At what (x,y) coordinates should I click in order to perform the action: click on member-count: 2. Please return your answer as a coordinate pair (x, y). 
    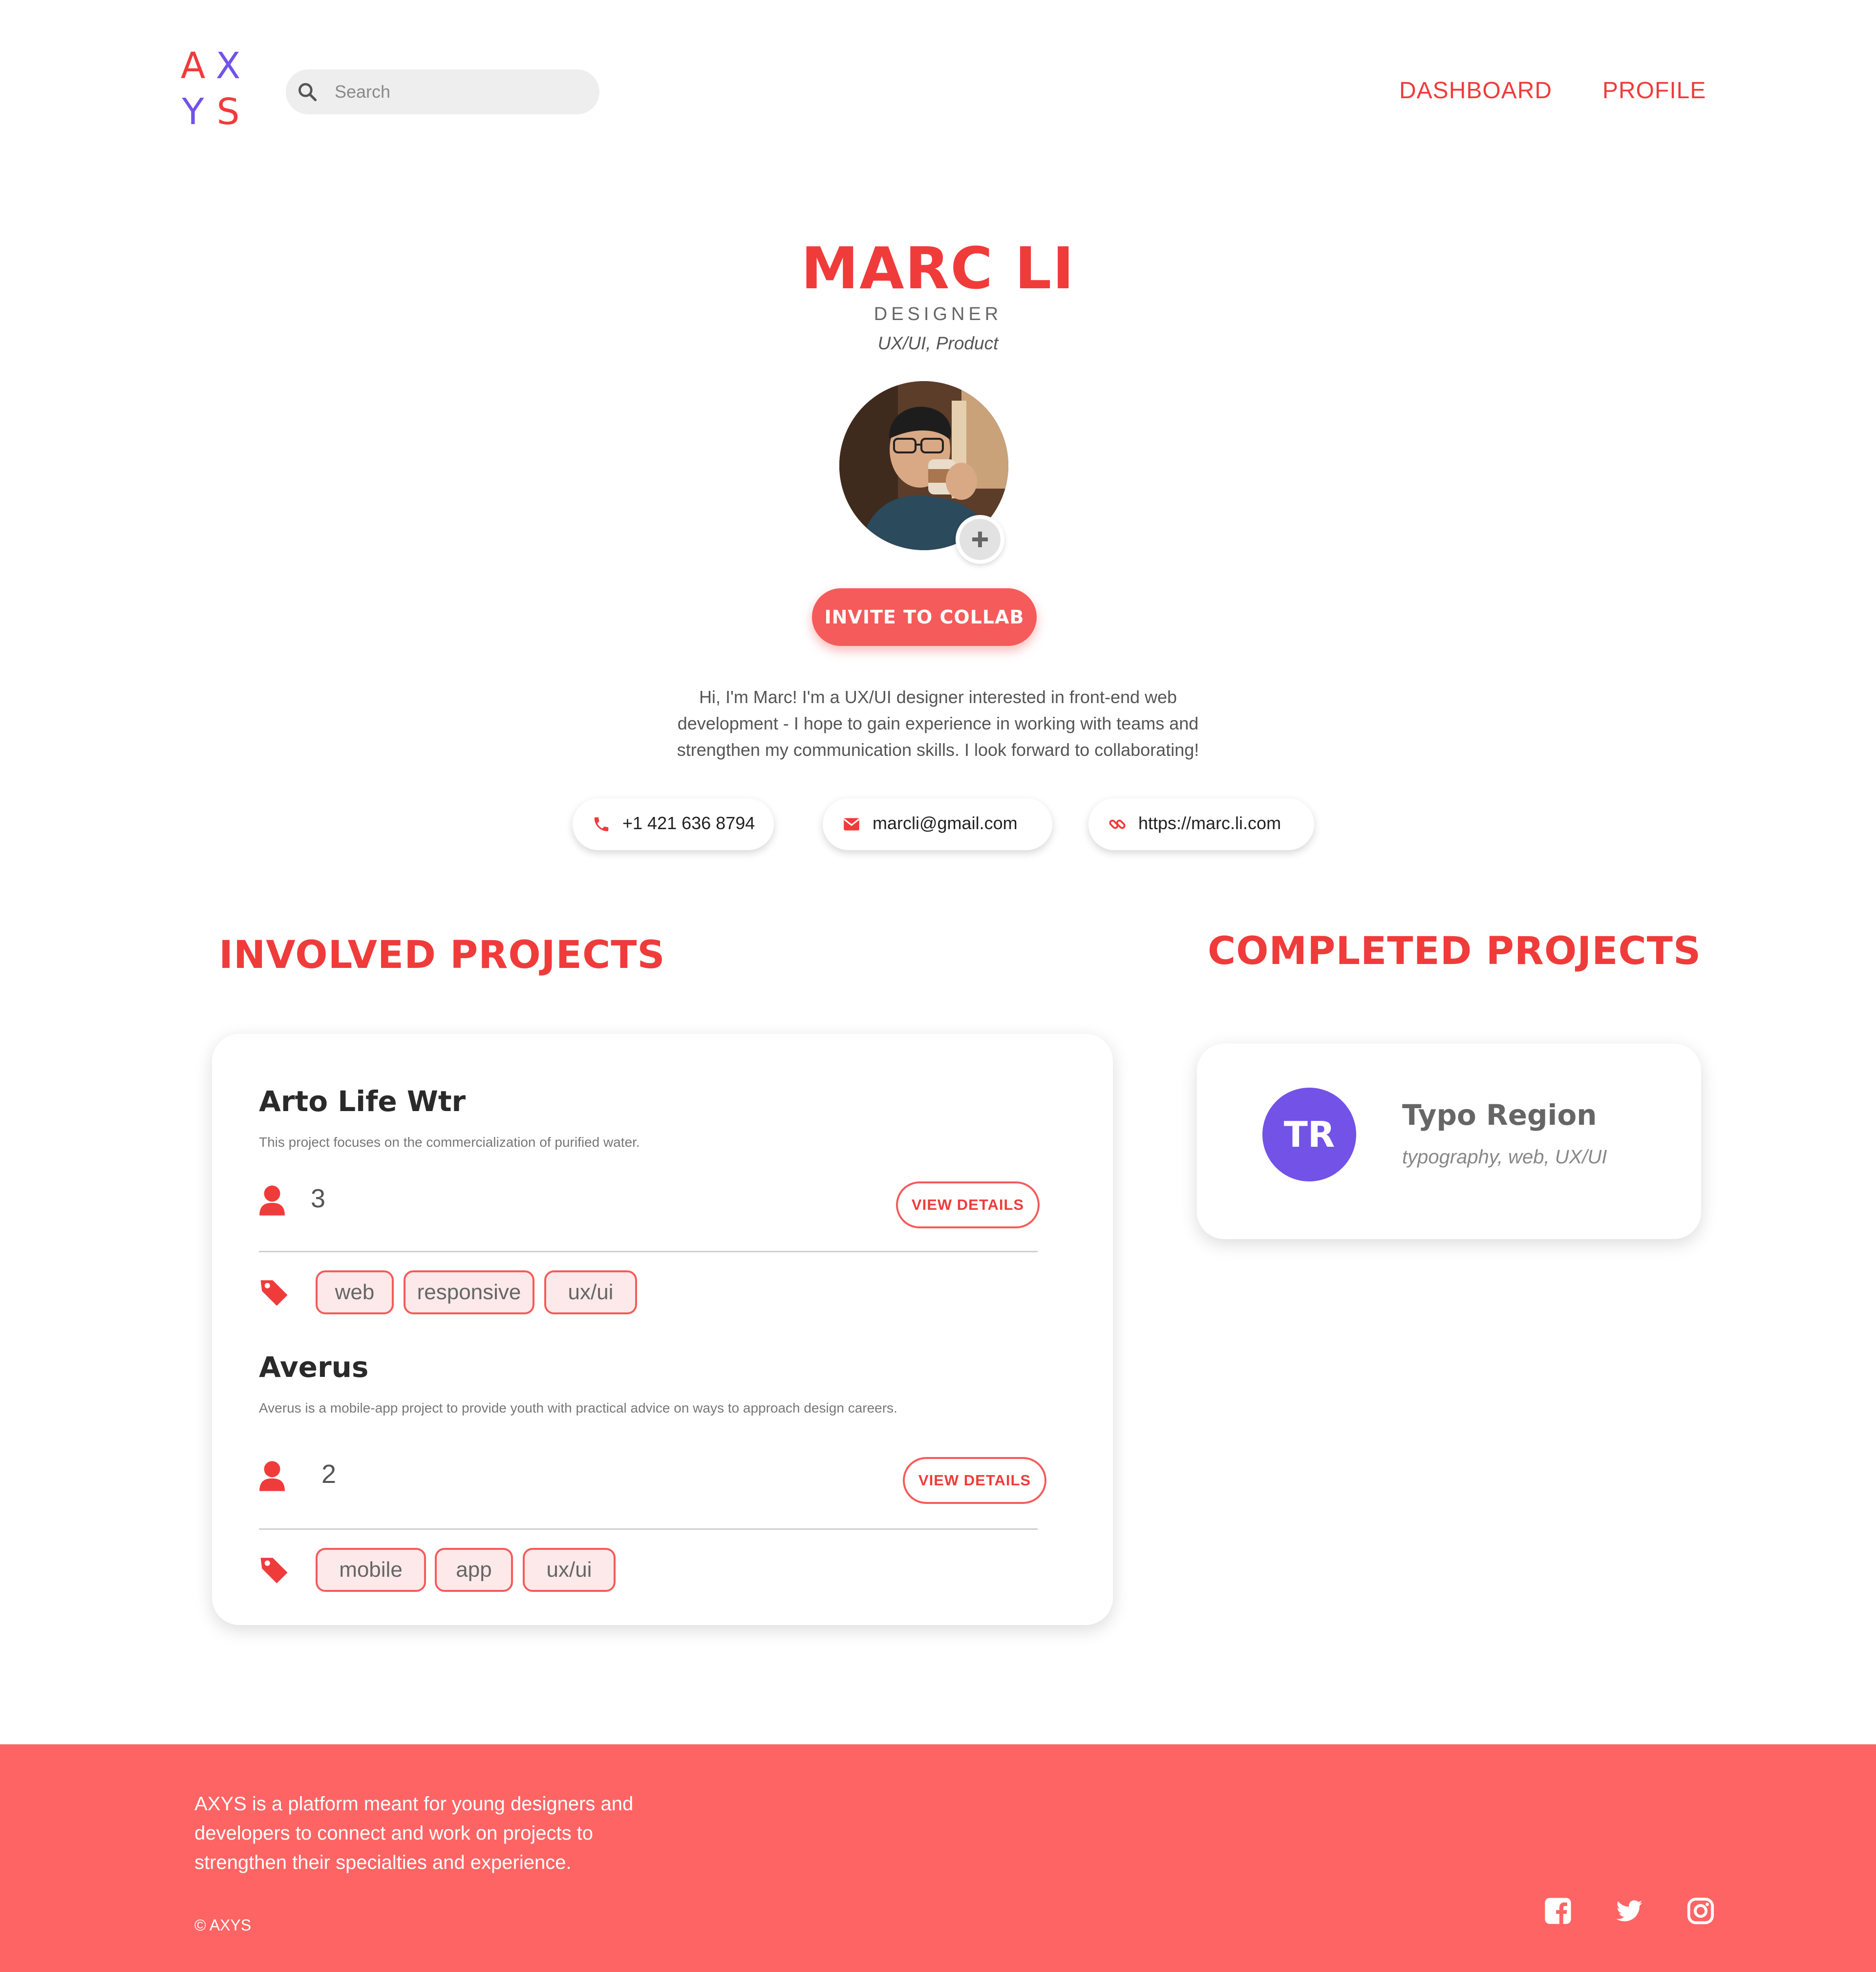
    Looking at the image, I should click on (329, 1474).